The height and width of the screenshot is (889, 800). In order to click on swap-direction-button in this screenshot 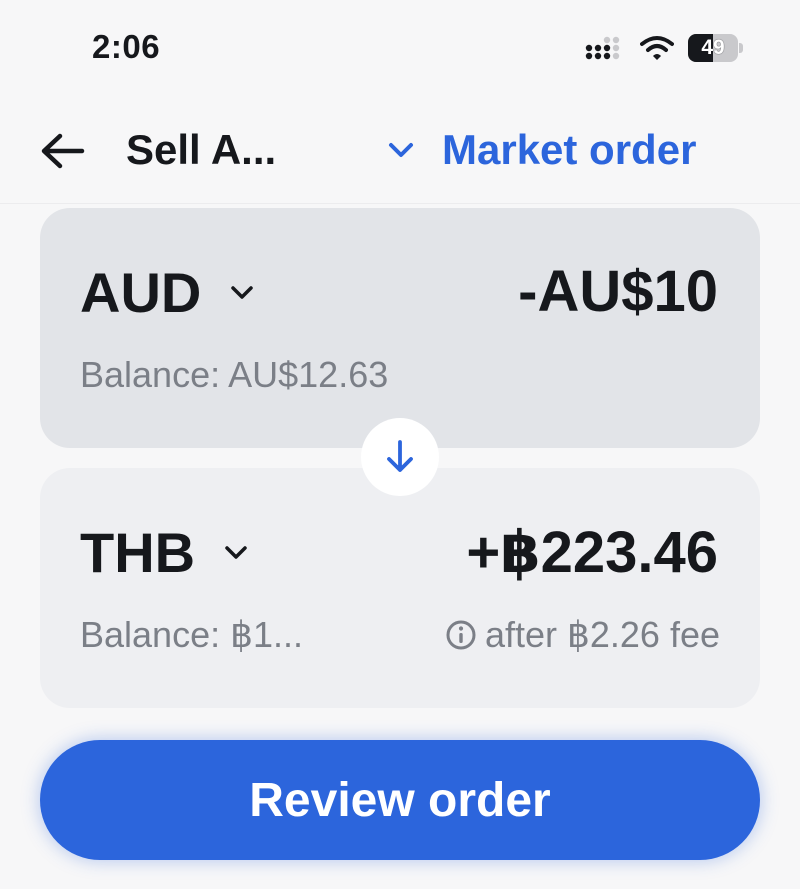, I will do `click(400, 457)`.